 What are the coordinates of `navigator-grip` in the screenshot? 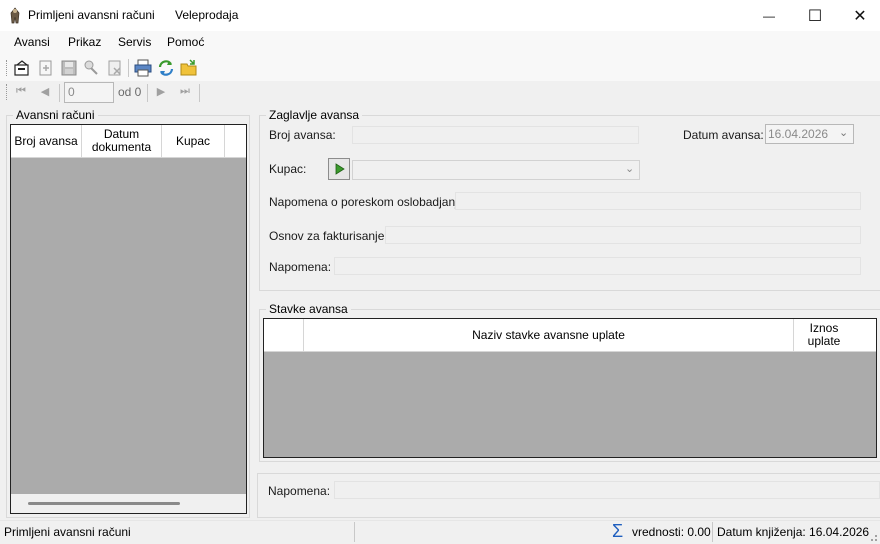 It's located at (7, 92).